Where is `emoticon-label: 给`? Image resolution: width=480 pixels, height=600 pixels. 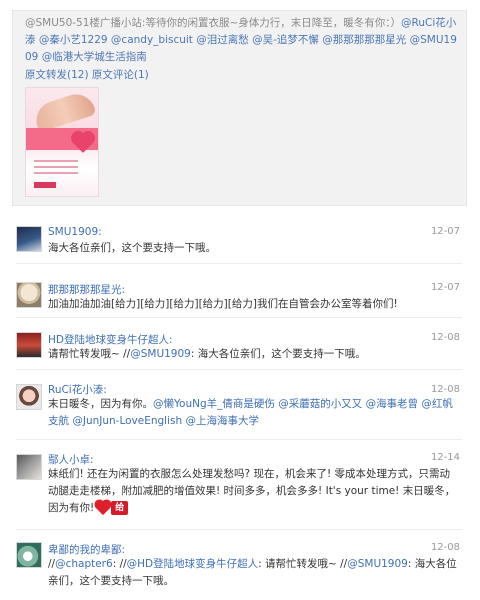 emoticon-label: 给 is located at coordinates (120, 508).